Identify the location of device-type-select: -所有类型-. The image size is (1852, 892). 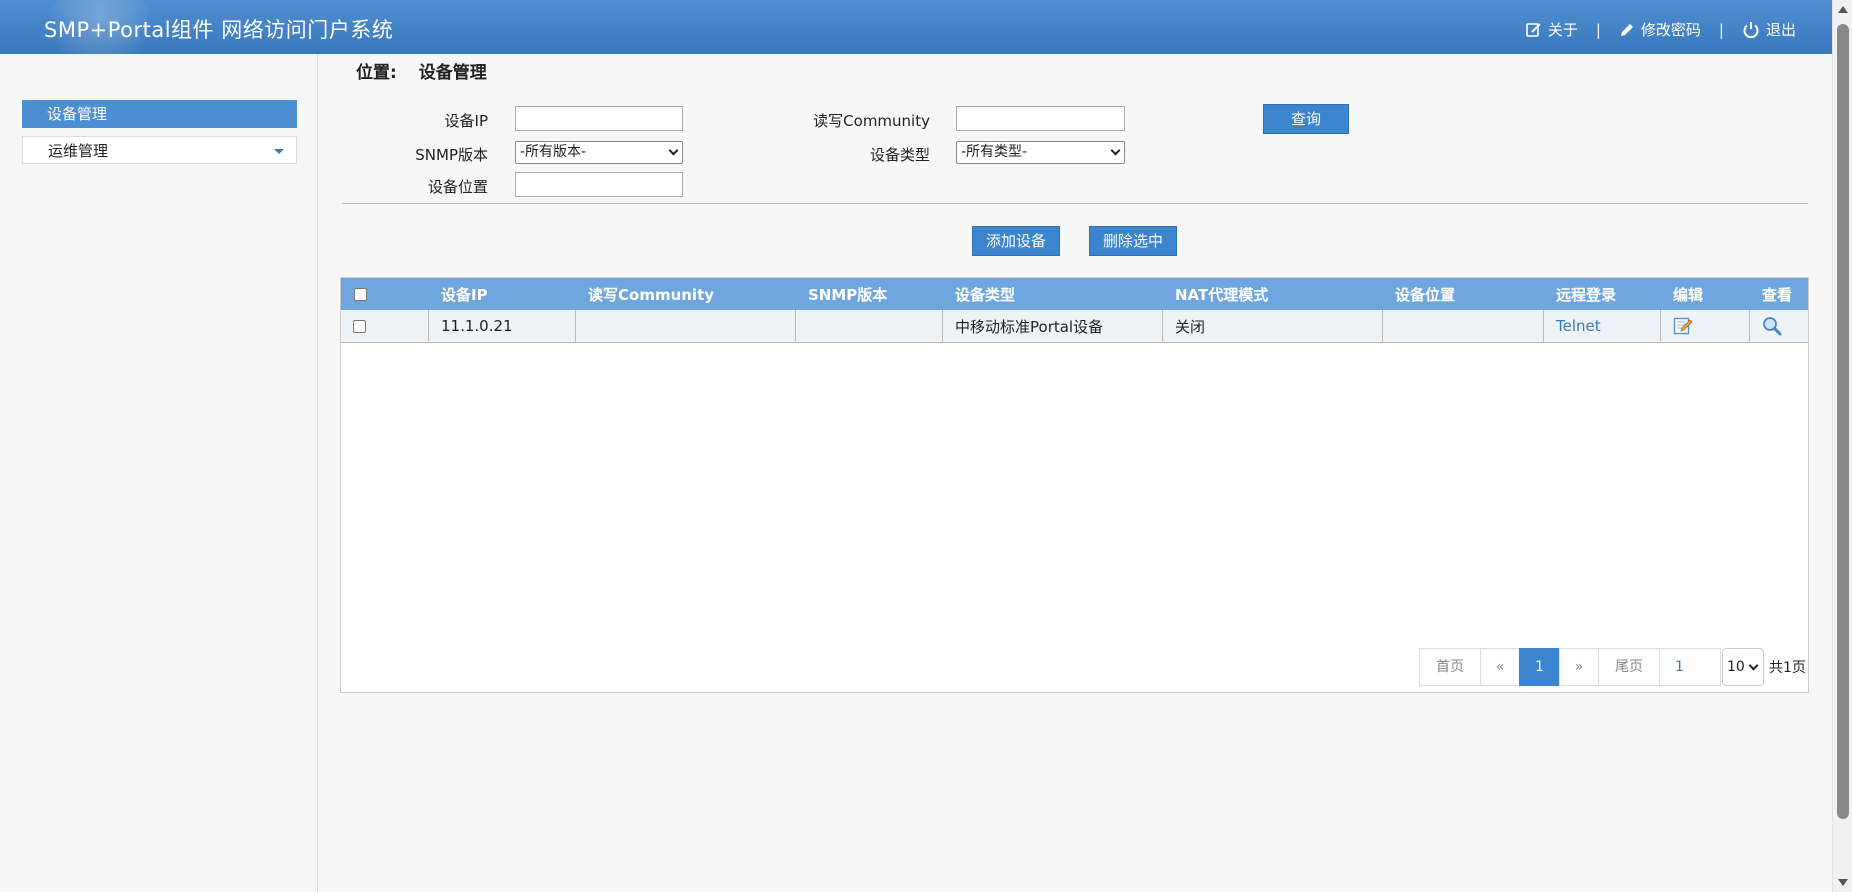
(1040, 152).